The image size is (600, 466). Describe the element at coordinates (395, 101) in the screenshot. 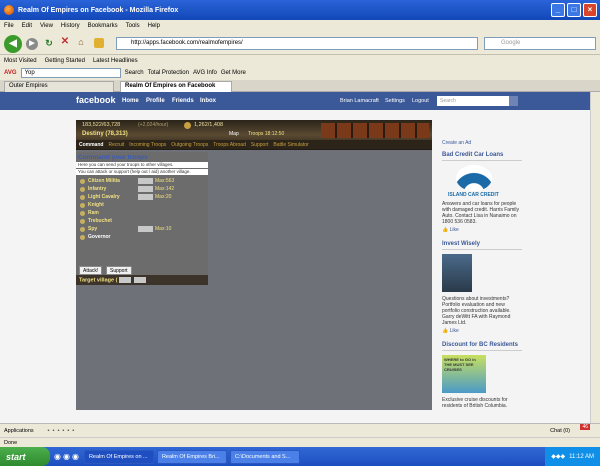

I see `fb-settings-link: Settings` at that location.